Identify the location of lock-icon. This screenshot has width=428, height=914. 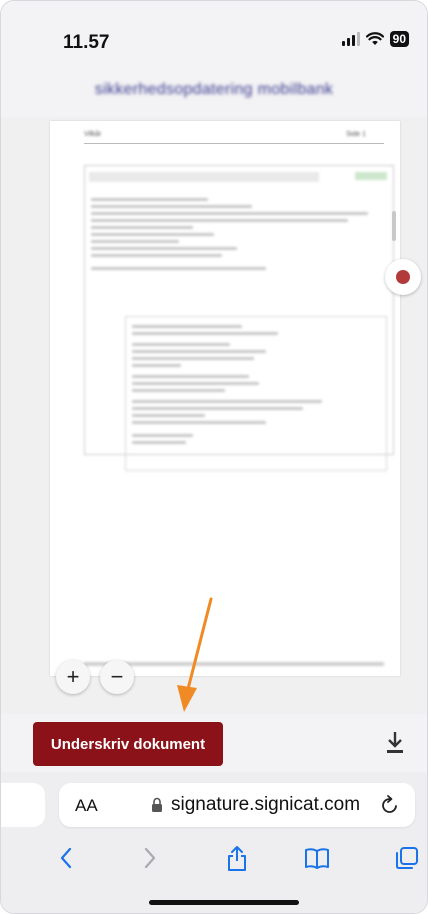
(157, 804).